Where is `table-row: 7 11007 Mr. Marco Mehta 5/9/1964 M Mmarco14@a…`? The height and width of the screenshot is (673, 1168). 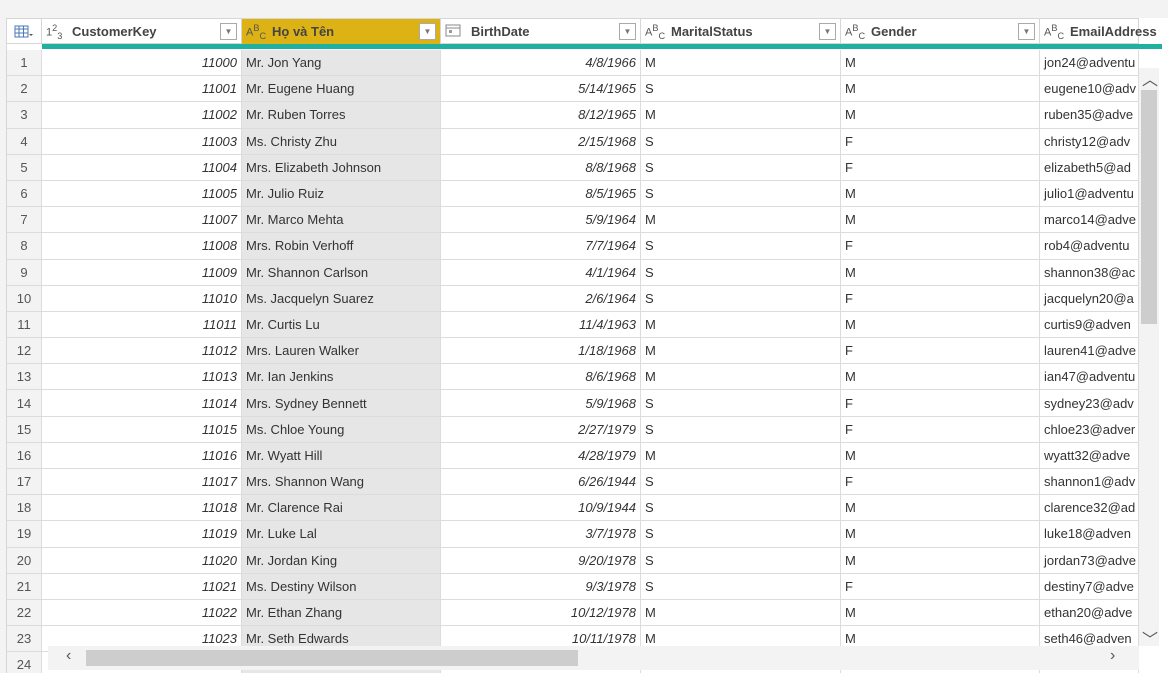
table-row: 7 11007 Mr. Marco Mehta 5/9/1964 M Mmarco14@a… is located at coordinates (573, 220).